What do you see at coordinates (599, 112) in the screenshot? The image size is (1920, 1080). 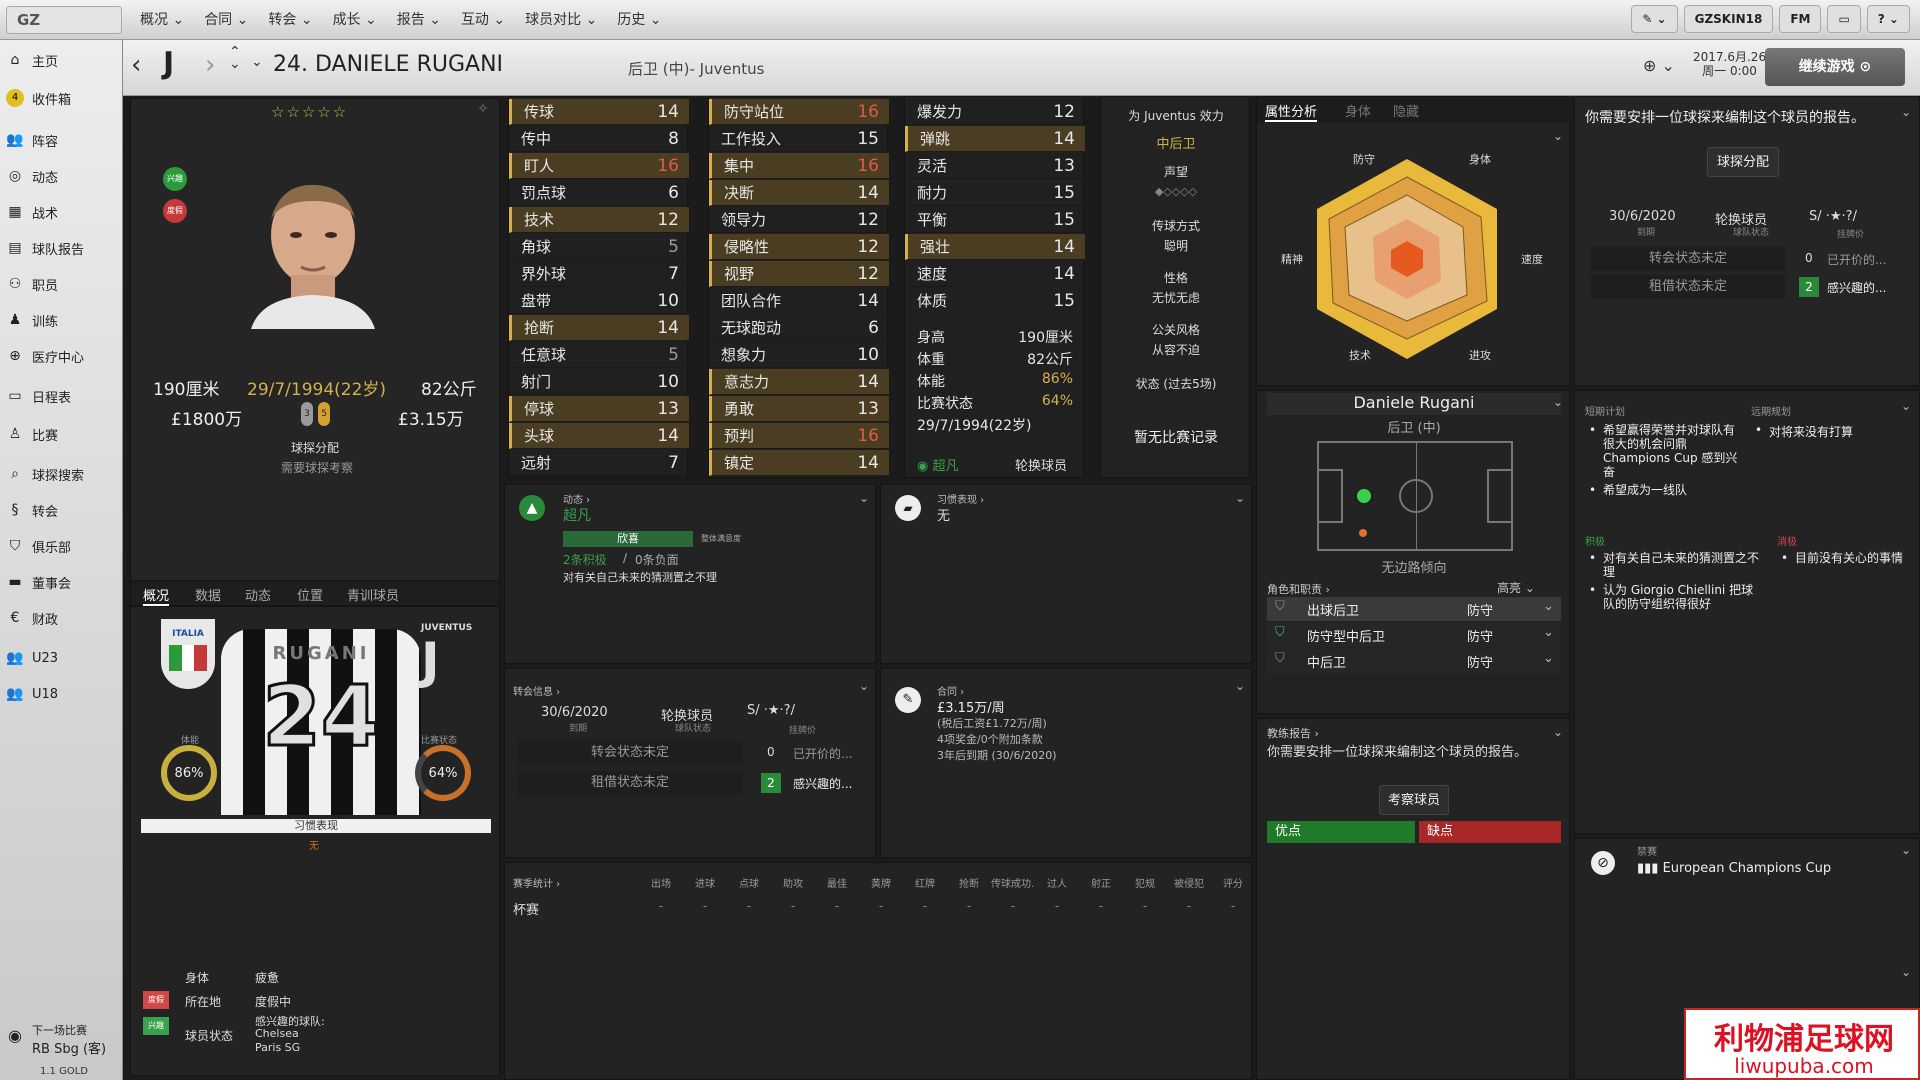 I see `technical-attribute-row: 传球 14` at bounding box center [599, 112].